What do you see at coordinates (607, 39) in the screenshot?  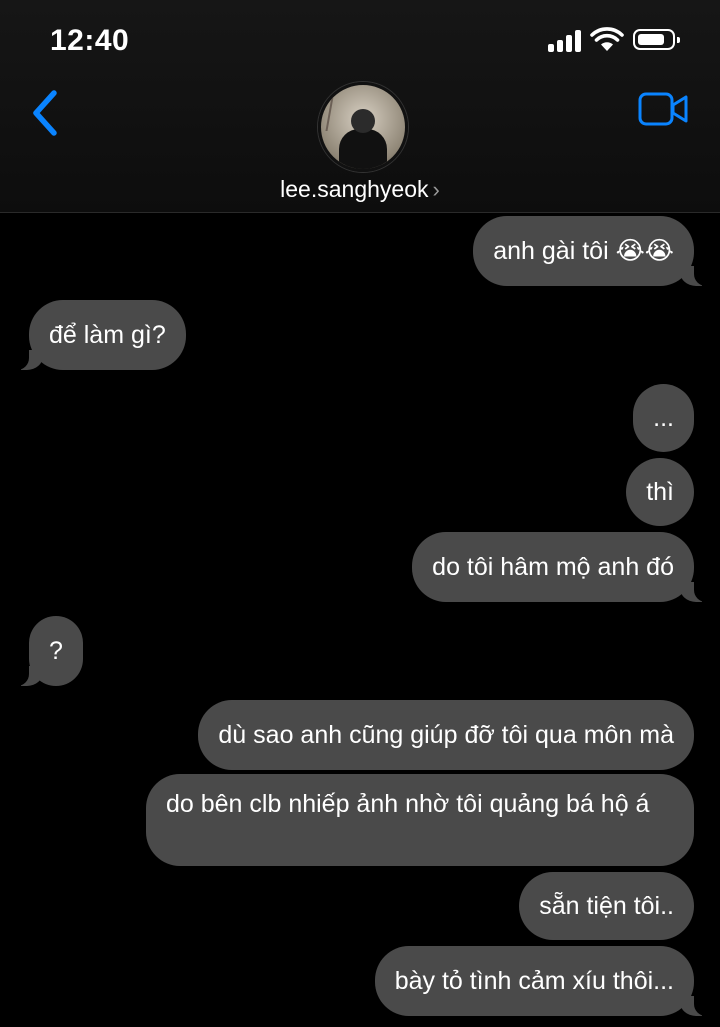 I see `wifi-icon` at bounding box center [607, 39].